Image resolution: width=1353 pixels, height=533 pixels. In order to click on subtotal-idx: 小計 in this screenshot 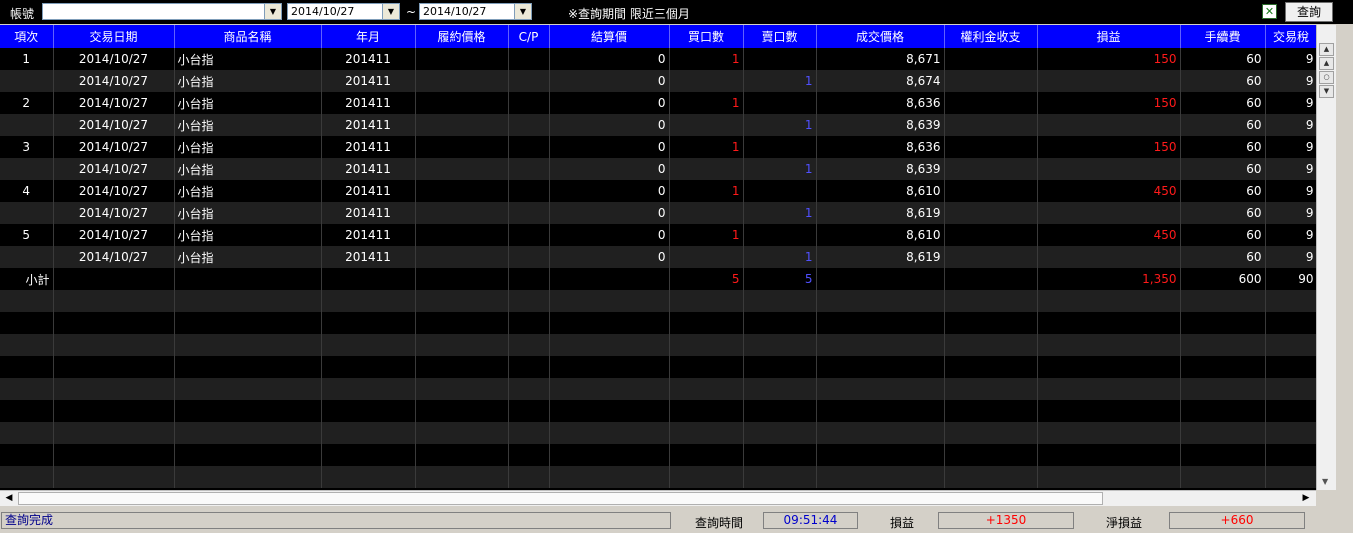, I will do `click(27, 279)`.